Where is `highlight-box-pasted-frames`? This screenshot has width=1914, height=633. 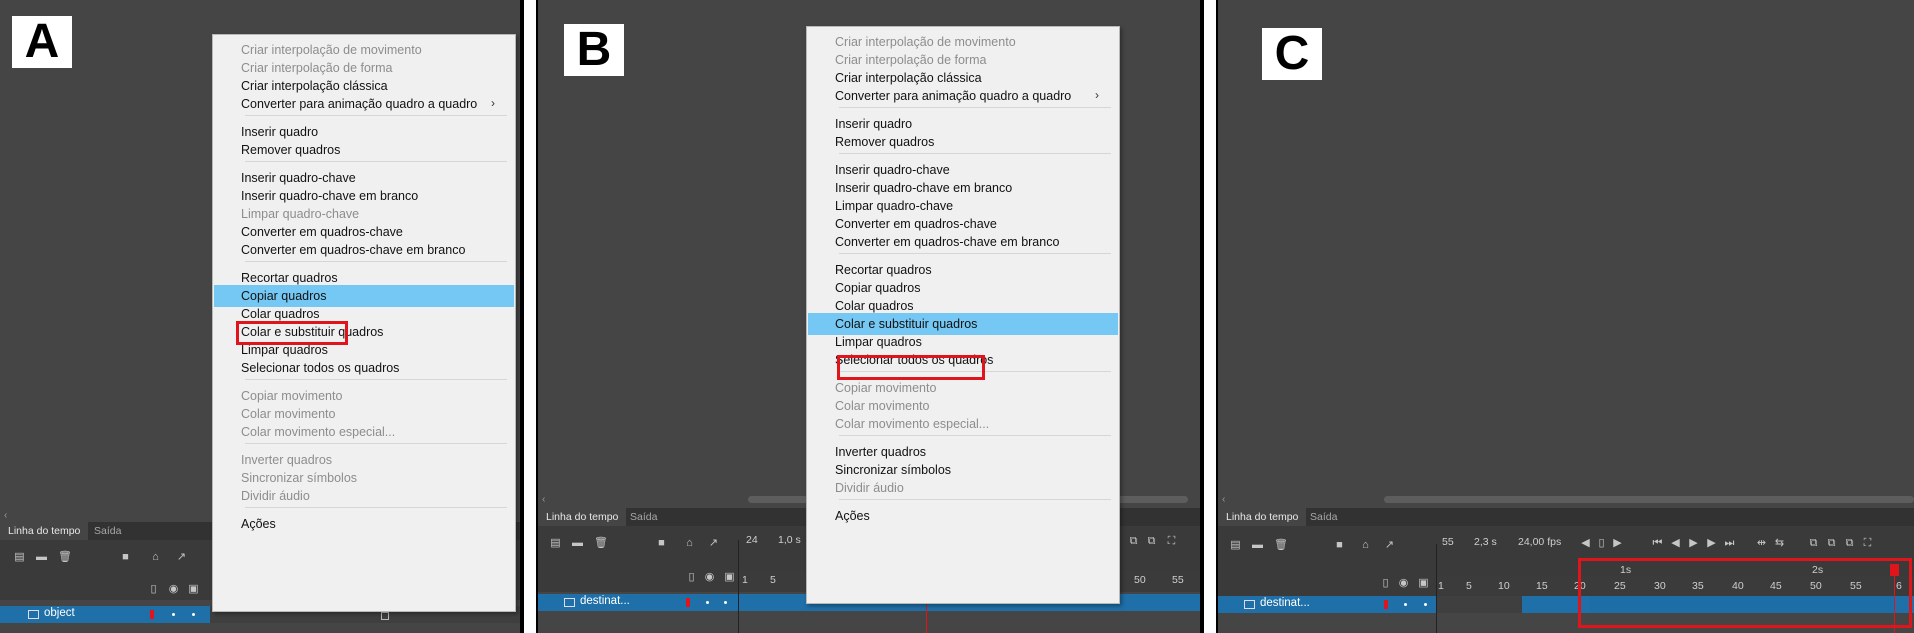
highlight-box-pasted-frames is located at coordinates (1745, 593).